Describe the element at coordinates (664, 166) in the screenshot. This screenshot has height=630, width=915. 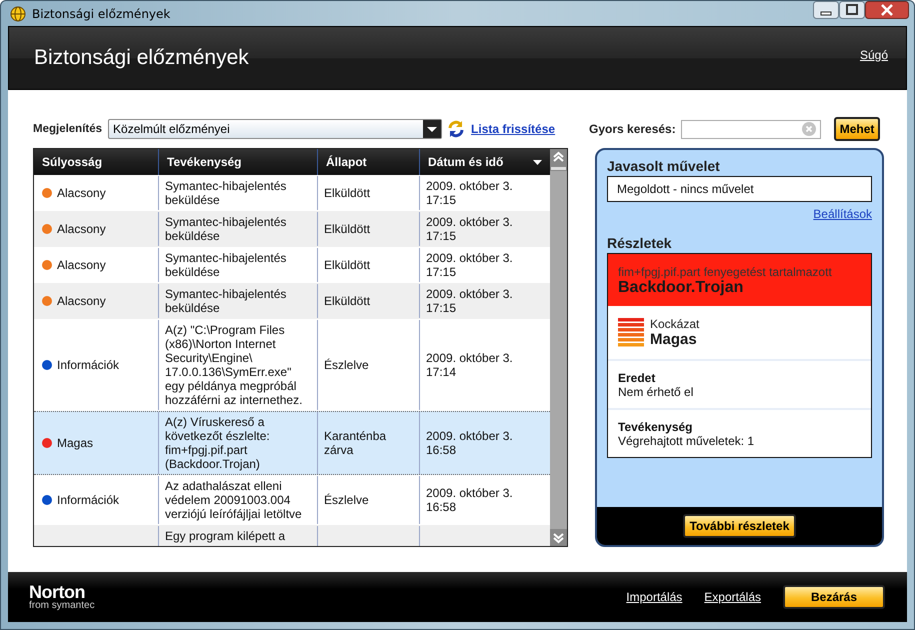
I see `section-heading: Javasolt művelet` at that location.